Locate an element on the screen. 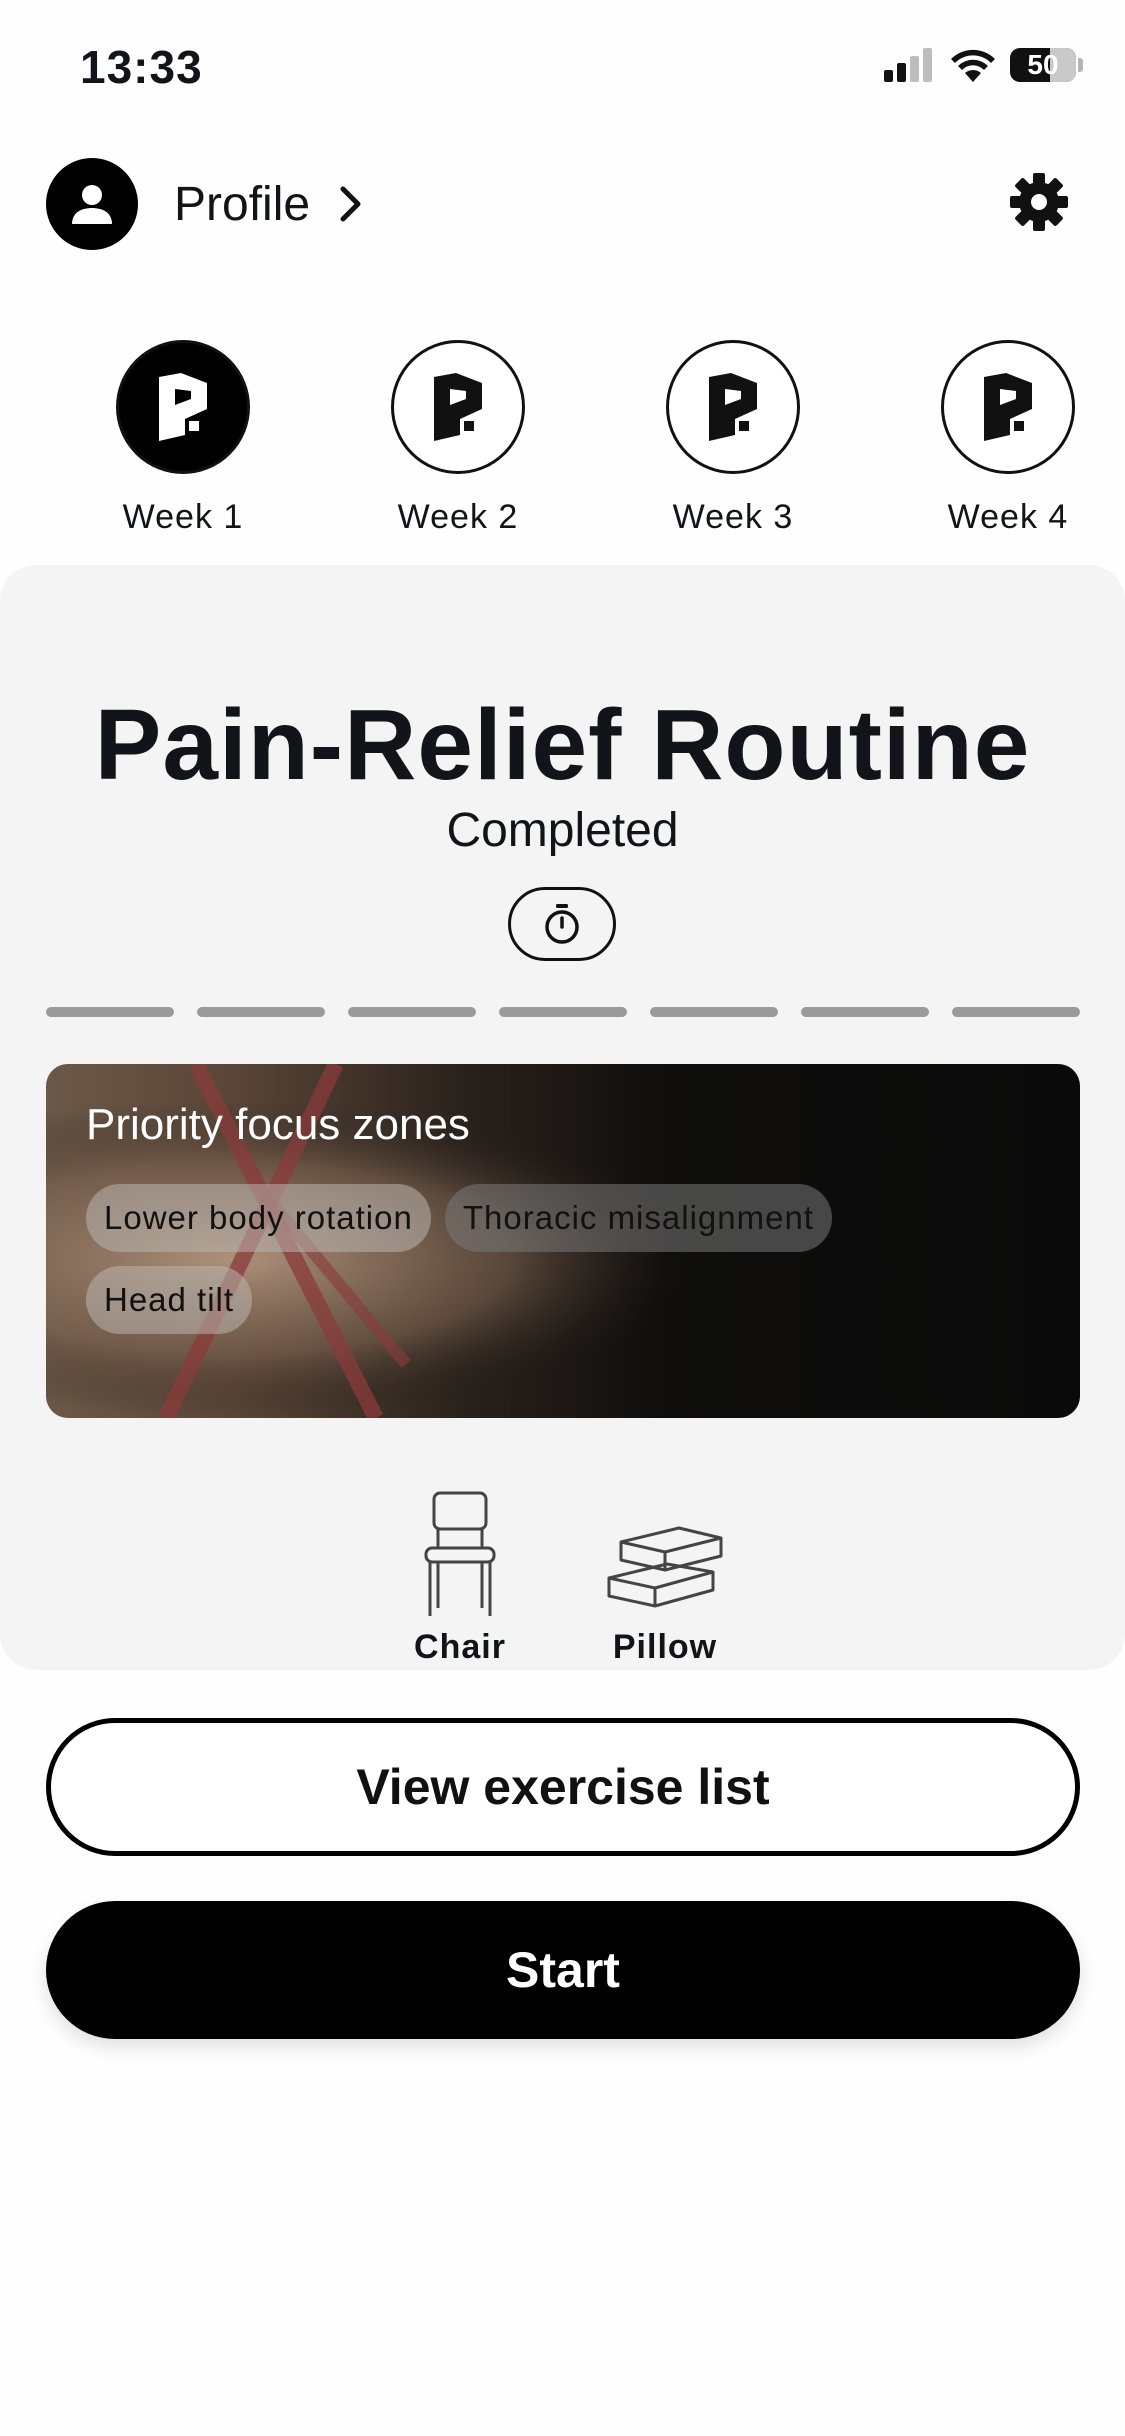  duration-pill is located at coordinates (562, 924).